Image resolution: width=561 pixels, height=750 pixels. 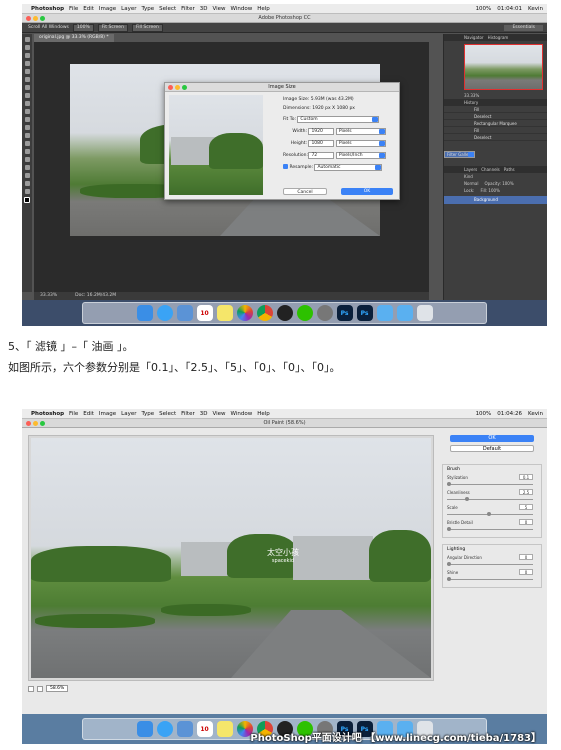 What do you see at coordinates (27, 103) in the screenshot?
I see `stamp-tool-icon` at bounding box center [27, 103].